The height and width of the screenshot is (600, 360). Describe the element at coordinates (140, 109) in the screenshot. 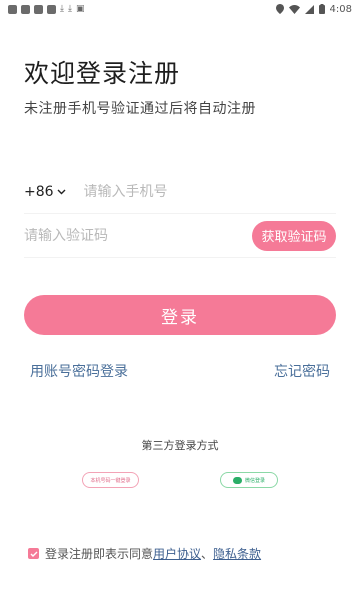

I see `page-subtitle: 未注册手机号验证通过后将自动注册` at that location.